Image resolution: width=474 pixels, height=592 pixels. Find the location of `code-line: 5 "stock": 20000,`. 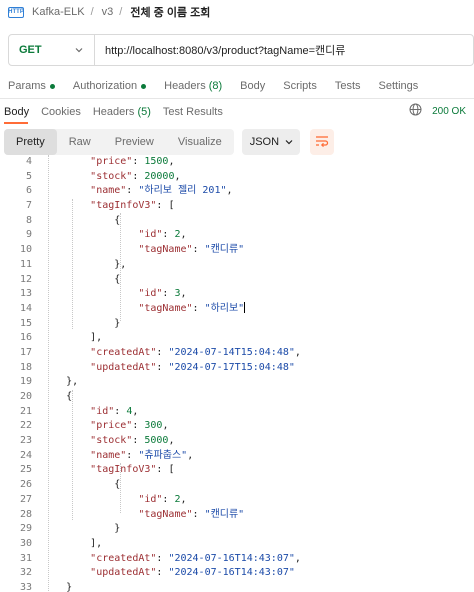

code-line: 5 "stock": 20000, is located at coordinates (237, 177).